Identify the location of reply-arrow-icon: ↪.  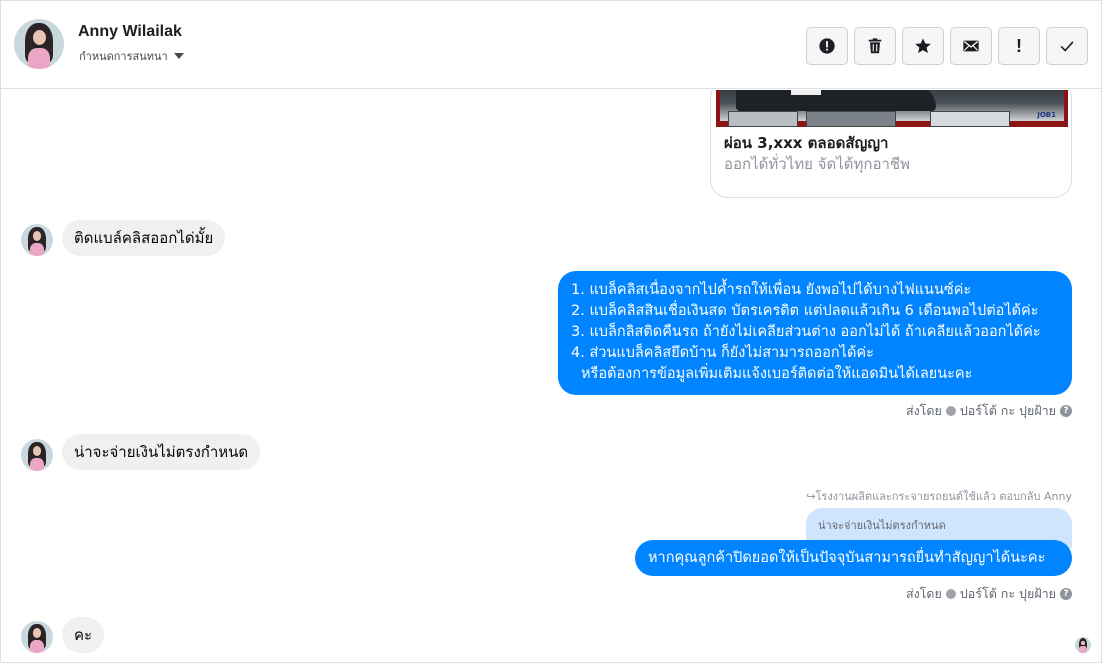
(811, 496).